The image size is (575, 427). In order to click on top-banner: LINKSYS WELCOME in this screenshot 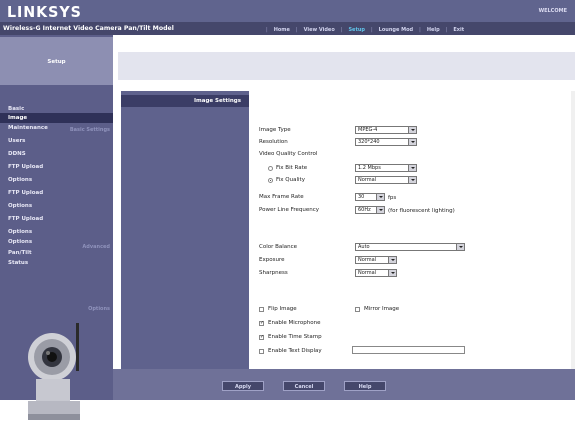, I will do `click(287, 11)`.